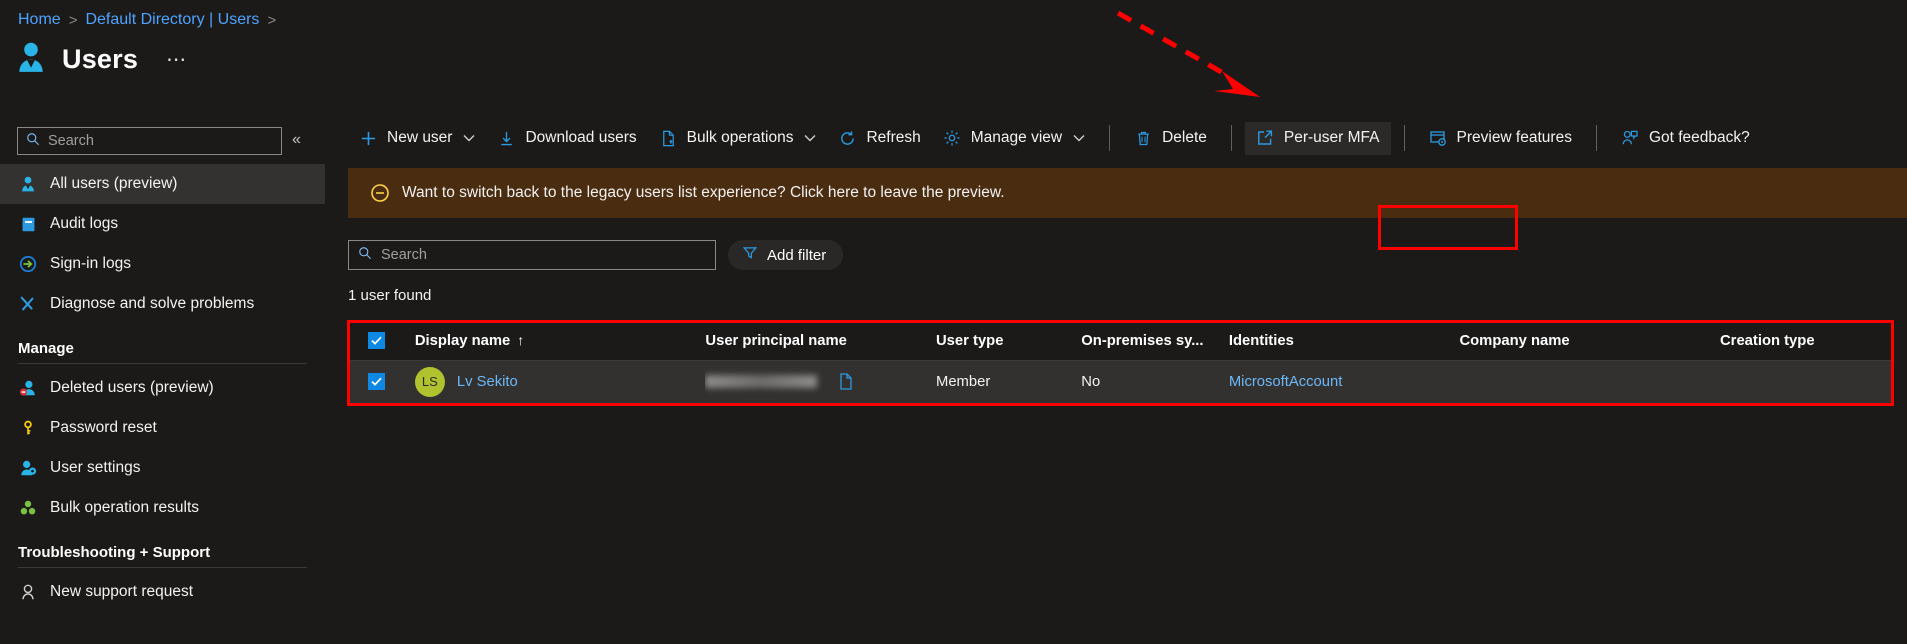 This screenshot has width=1907, height=644. What do you see at coordinates (1630, 138) in the screenshot?
I see `feedback-icon` at bounding box center [1630, 138].